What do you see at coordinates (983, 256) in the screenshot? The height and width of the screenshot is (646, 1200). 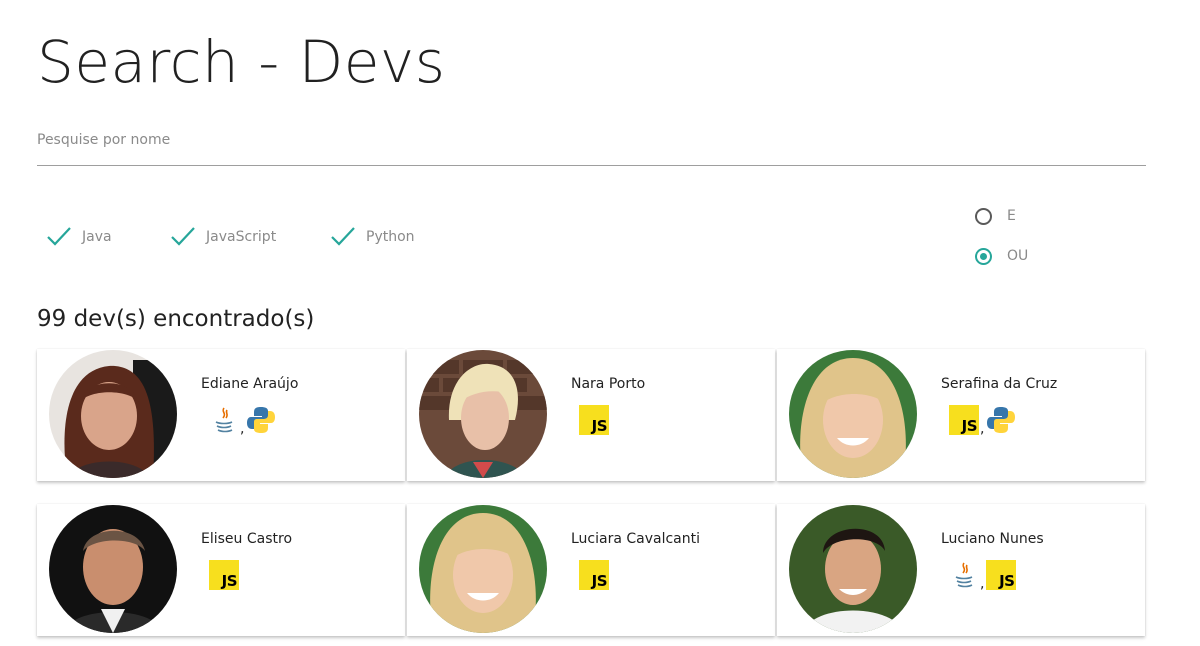 I see `radio-circle-selected` at bounding box center [983, 256].